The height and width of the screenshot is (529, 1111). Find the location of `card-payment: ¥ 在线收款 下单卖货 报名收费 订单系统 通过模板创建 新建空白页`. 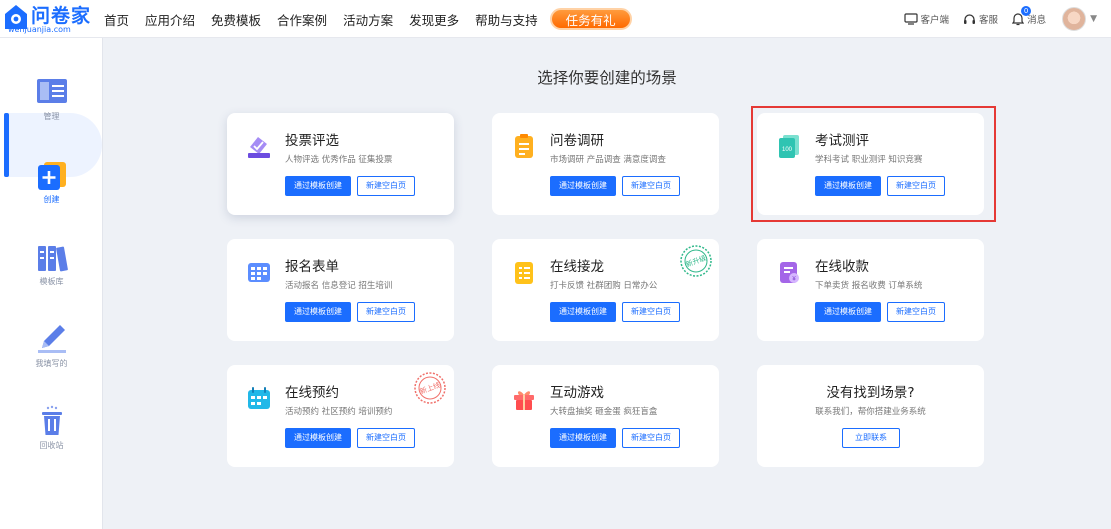

card-payment: ¥ 在线收款 下单卖货 报名收费 订单系统 通过模板创建 新建空白页 is located at coordinates (870, 290).